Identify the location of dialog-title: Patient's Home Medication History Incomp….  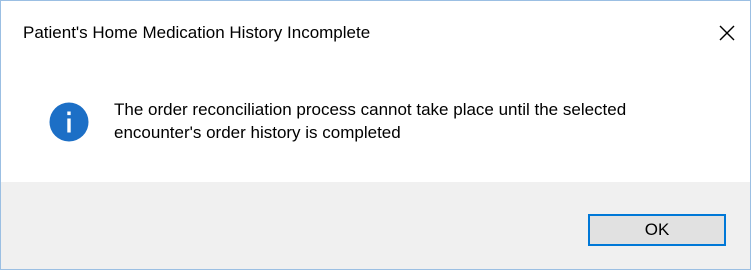
(197, 32).